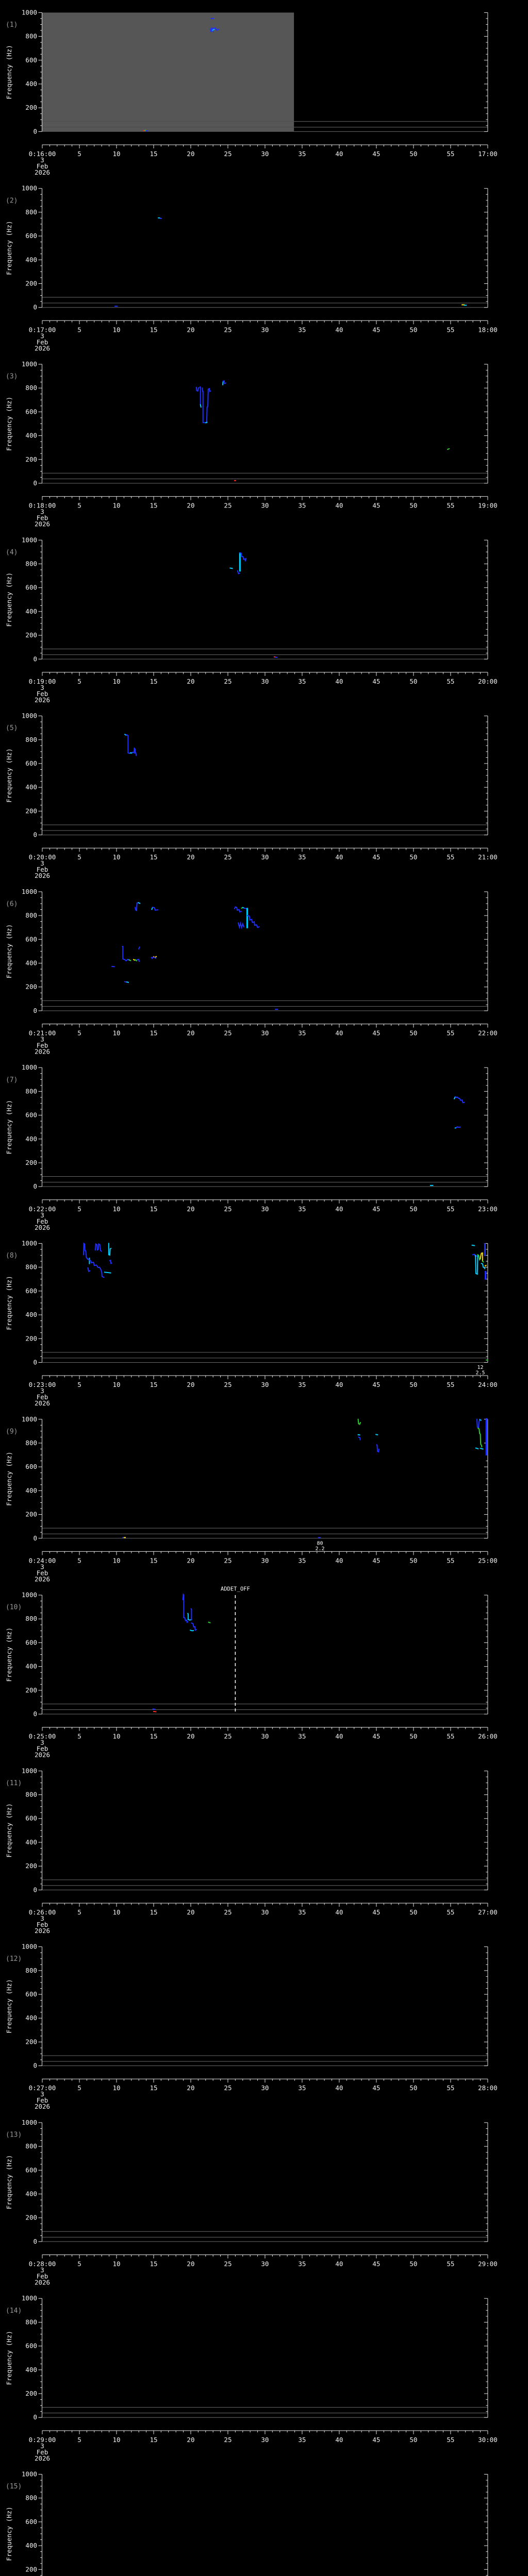  I want to click on end-time-label: 24:00, so click(488, 1384).